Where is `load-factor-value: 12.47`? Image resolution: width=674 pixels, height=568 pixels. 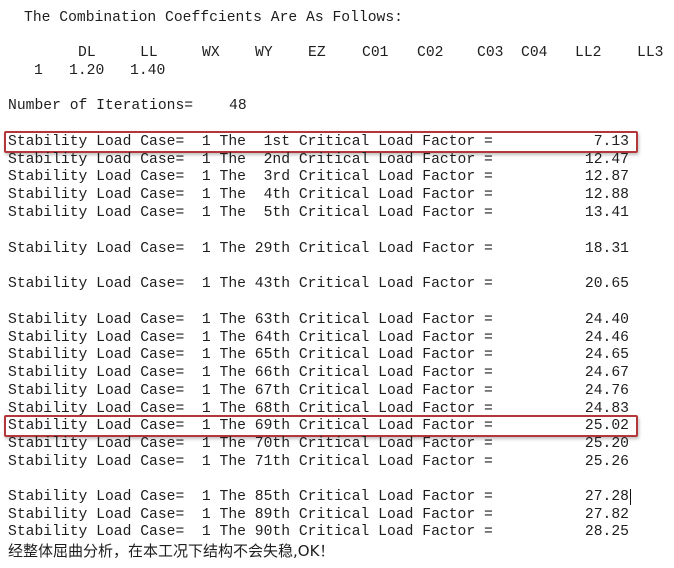
load-factor-value: 12.47 is located at coordinates (606, 160).